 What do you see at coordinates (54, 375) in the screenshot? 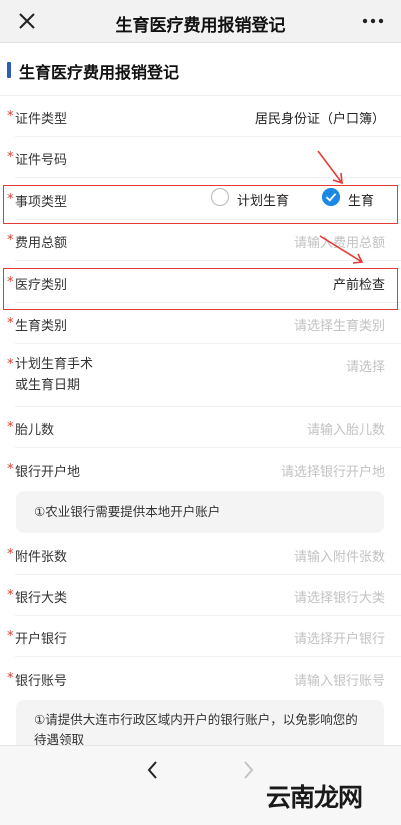
I see `surgery-date-label: 计划生育手术 或生育日期` at bounding box center [54, 375].